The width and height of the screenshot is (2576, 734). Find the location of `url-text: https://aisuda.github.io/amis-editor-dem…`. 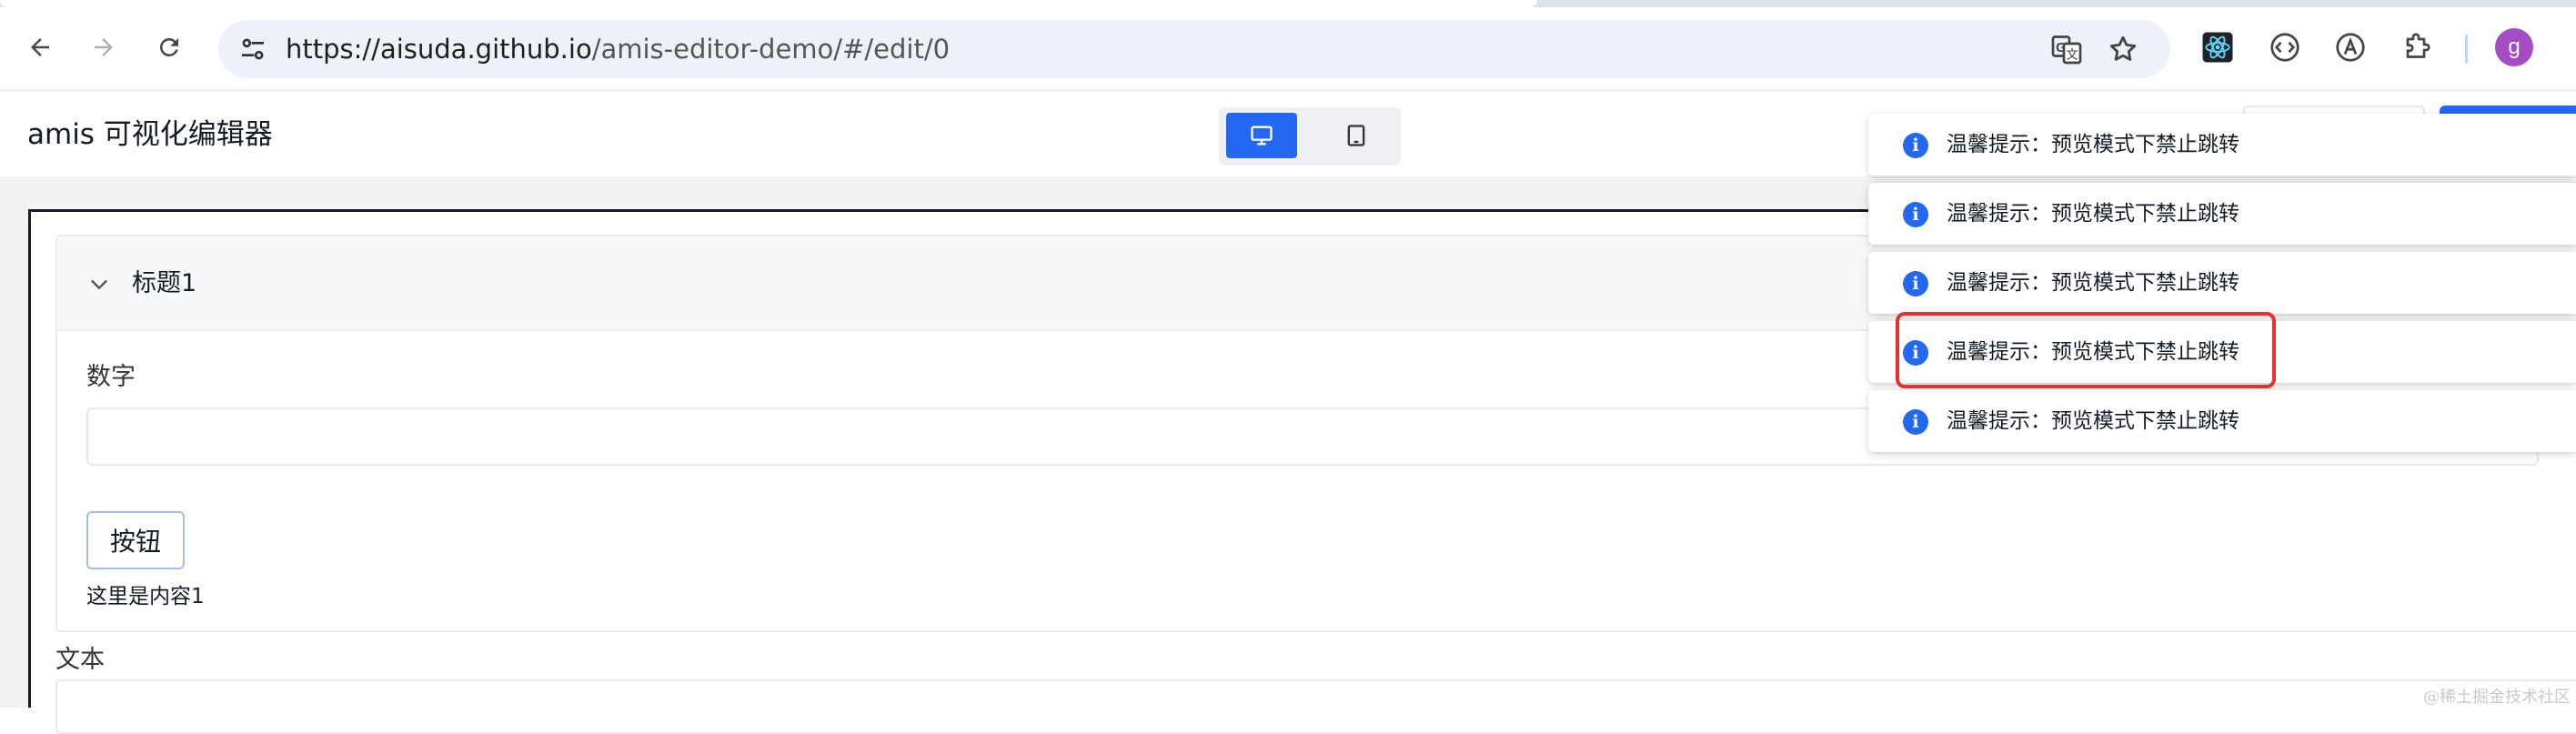

url-text: https://aisuda.github.io/amis-editor-dem… is located at coordinates (618, 49).